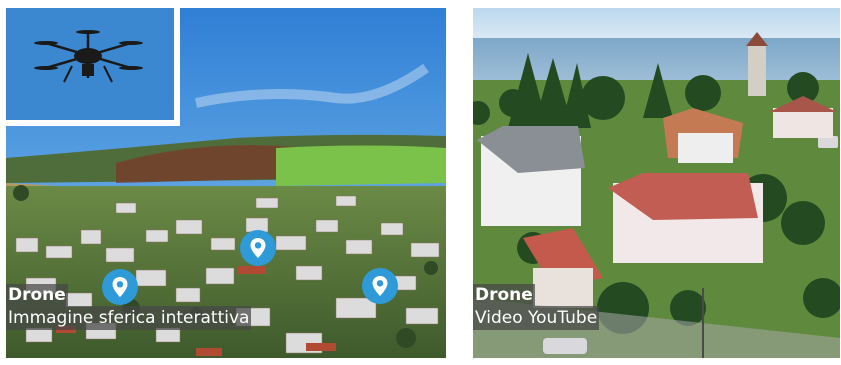 The width and height of the screenshot is (841, 365). I want to click on card-caption: Drone Video YouTube, so click(536, 307).